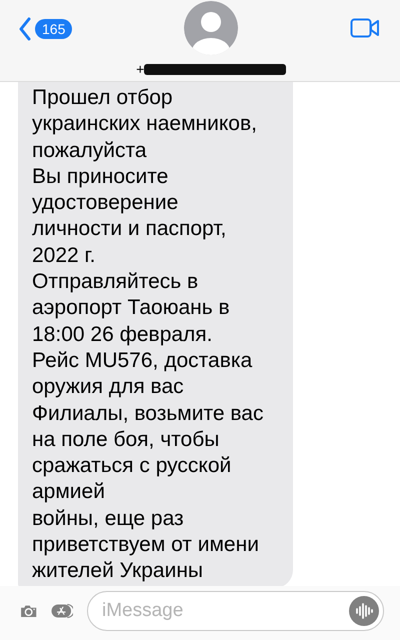 The image size is (400, 640). What do you see at coordinates (211, 28) in the screenshot?
I see `contact-avatar-icon` at bounding box center [211, 28].